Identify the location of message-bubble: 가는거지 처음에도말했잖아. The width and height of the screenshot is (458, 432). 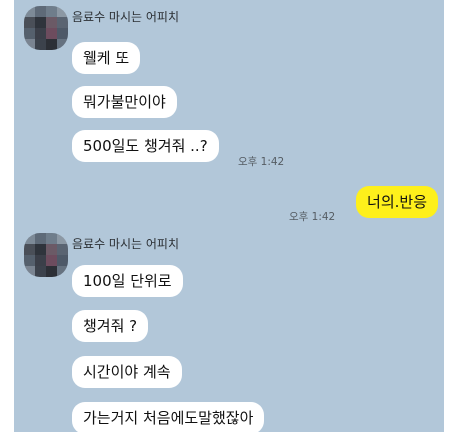
(168, 417).